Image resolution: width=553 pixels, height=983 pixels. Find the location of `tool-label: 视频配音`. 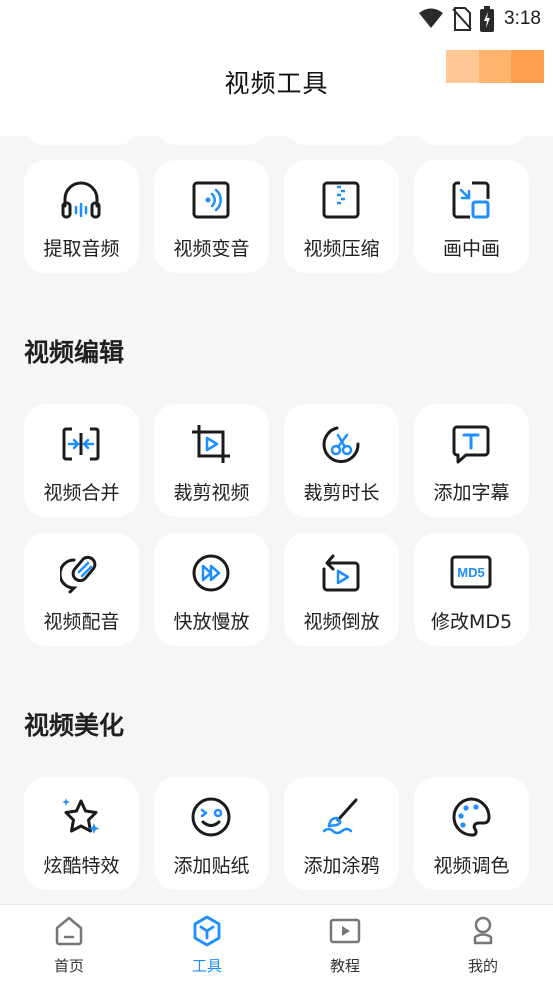

tool-label: 视频配音 is located at coordinates (81, 622).